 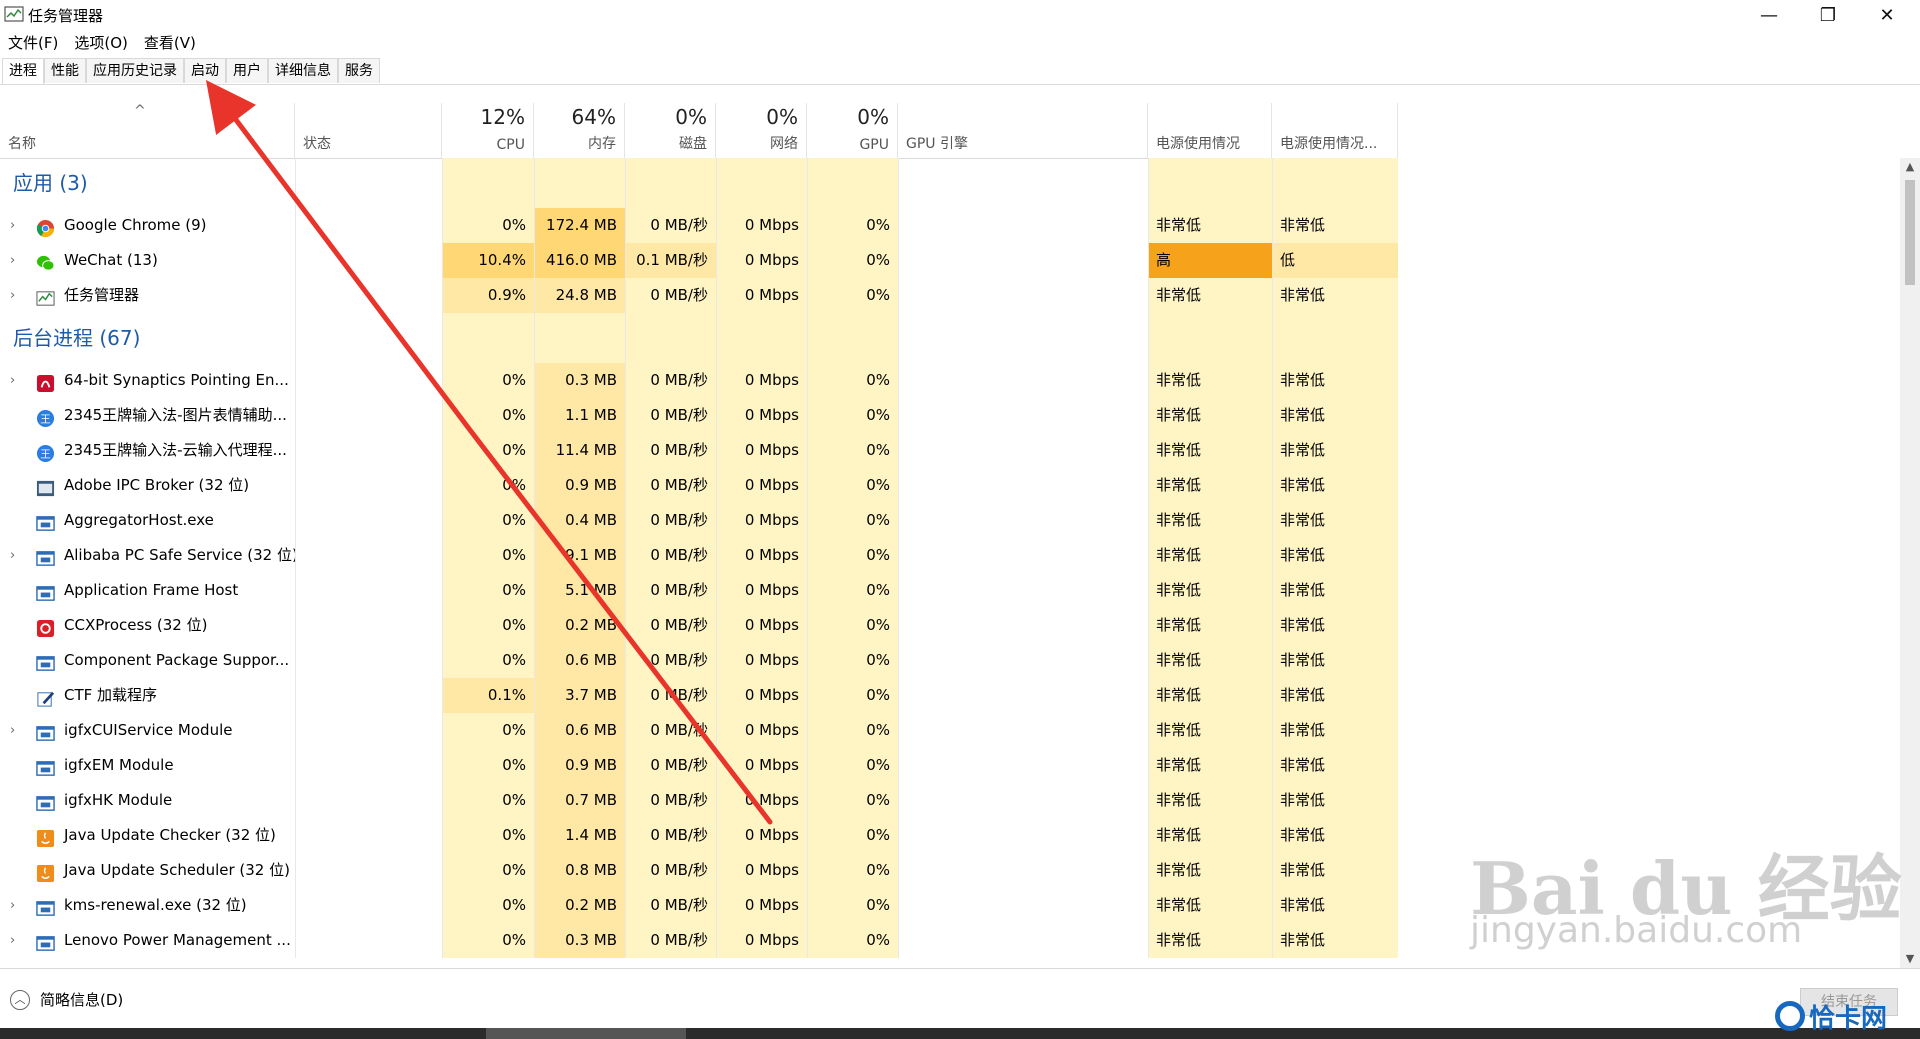 I want to click on site-logo: 恰卡网, so click(x=1831, y=1016).